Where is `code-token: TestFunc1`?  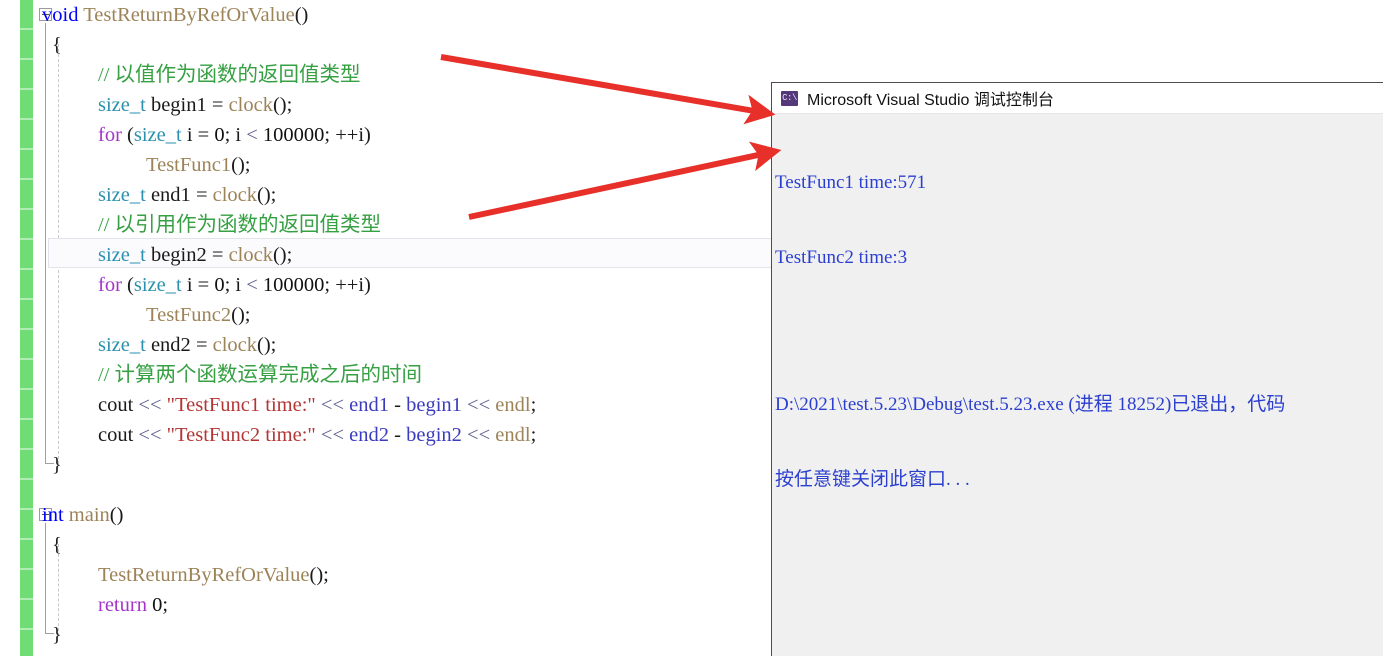 code-token: TestFunc1 is located at coordinates (189, 165).